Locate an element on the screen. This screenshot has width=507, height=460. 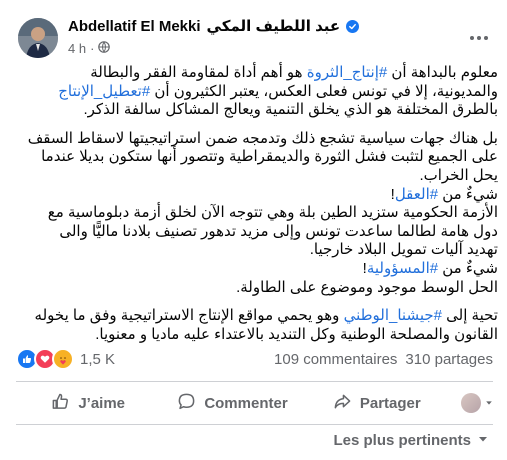
post-text-segment: تهديد آليات تمويل البلاد خارجيا. is located at coordinates (403, 250).